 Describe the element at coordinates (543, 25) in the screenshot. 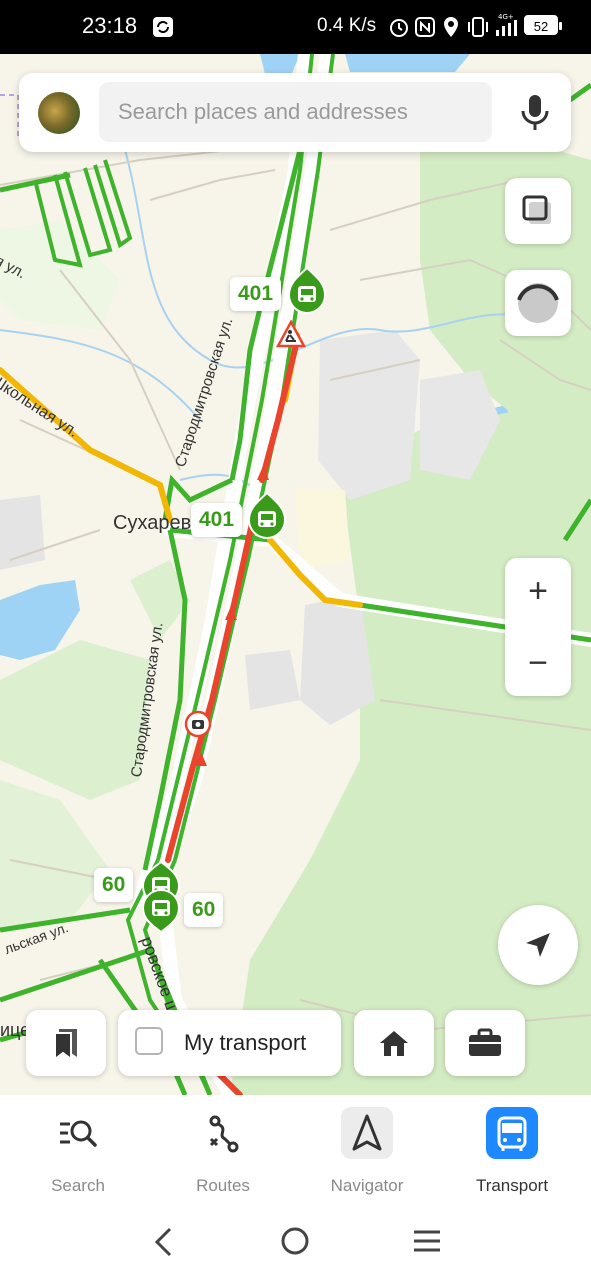

I see `battery-icon: 52` at that location.